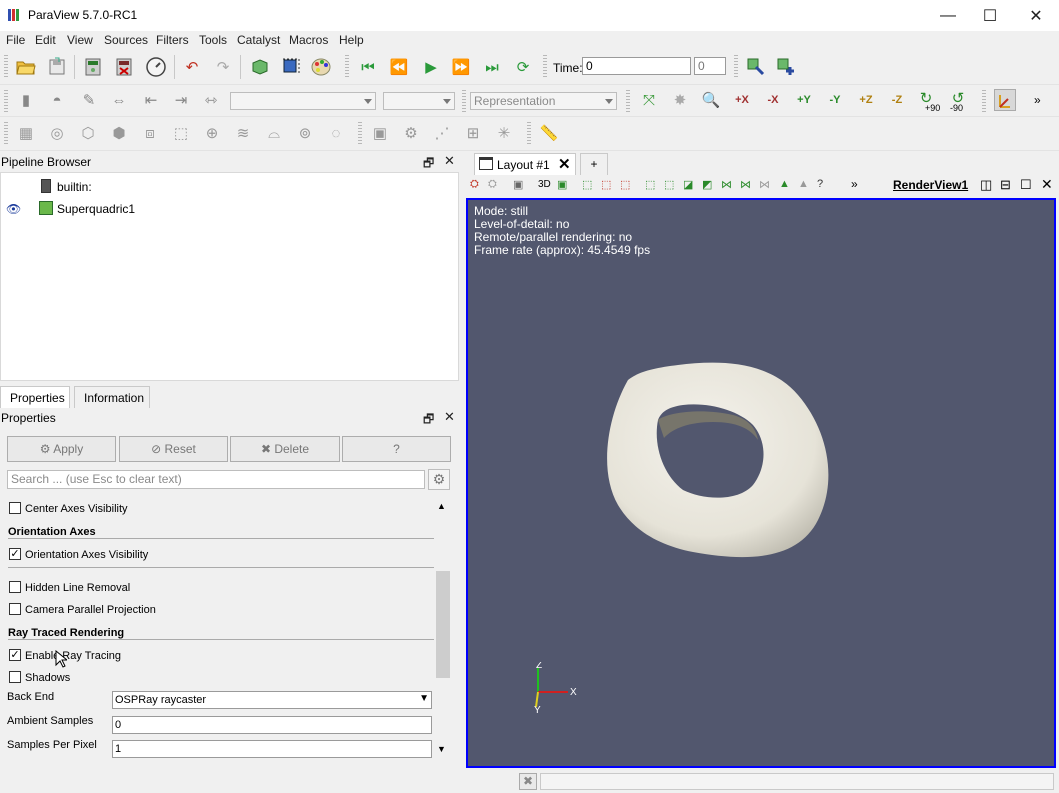 Image resolution: width=1059 pixels, height=793 pixels. What do you see at coordinates (15, 587) in the screenshot?
I see `hidden-line-checkbox` at bounding box center [15, 587].